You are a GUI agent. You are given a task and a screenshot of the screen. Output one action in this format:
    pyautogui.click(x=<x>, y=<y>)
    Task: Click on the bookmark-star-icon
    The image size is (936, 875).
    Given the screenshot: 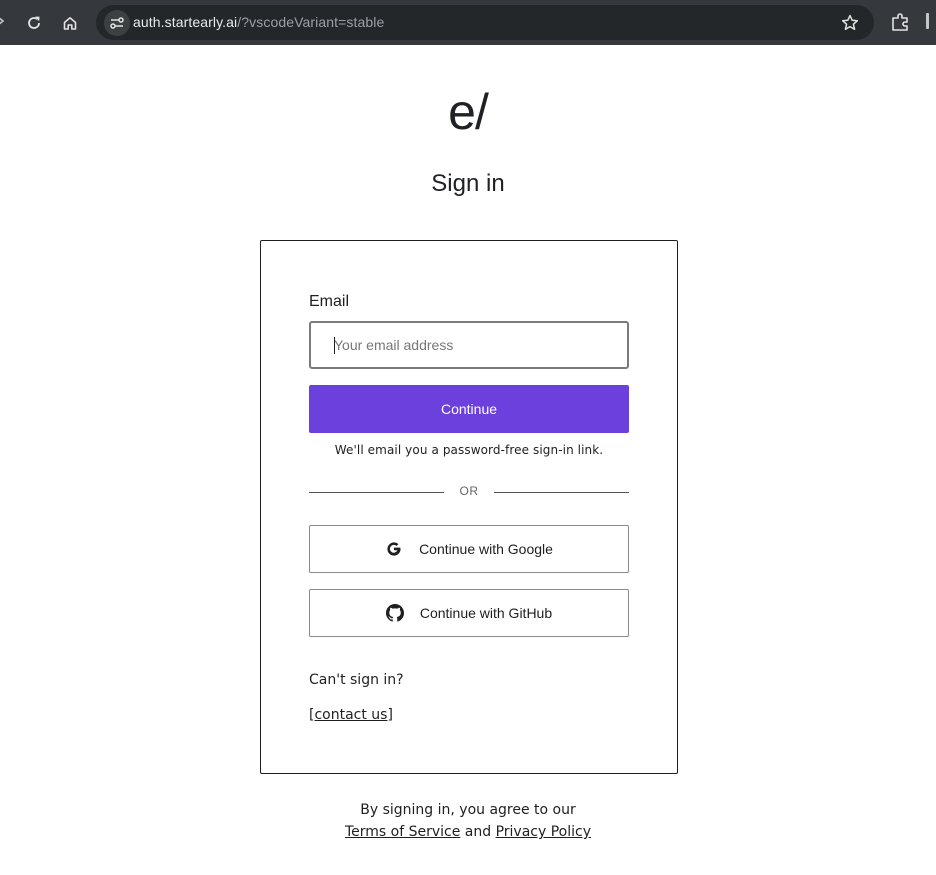 What is the action you would take?
    pyautogui.click(x=850, y=23)
    